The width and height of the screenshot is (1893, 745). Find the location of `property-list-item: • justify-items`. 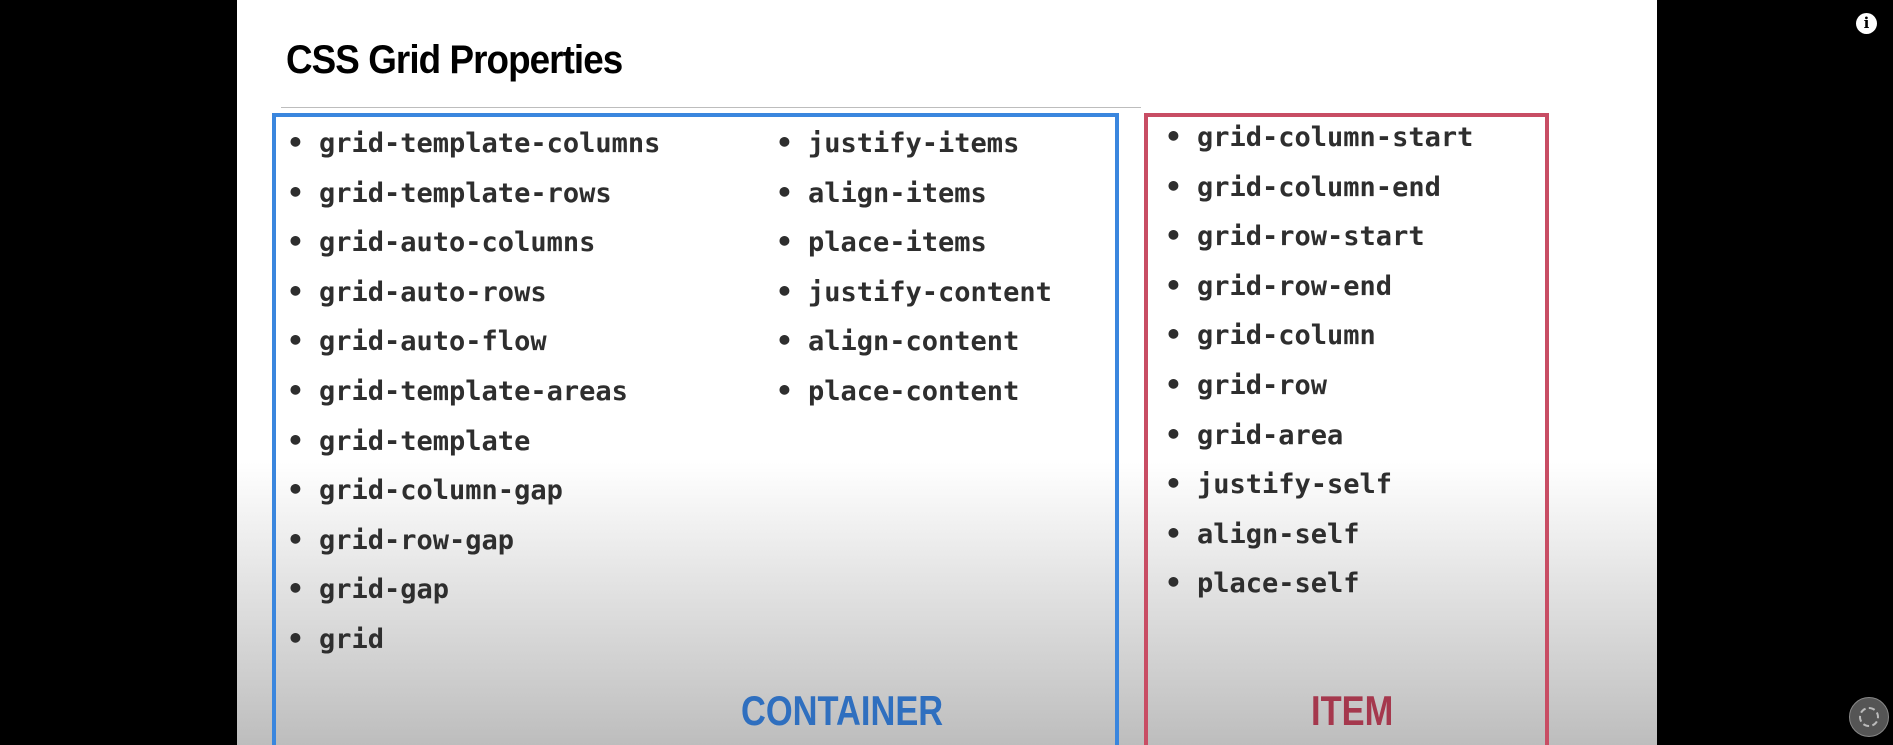

property-list-item: • justify-items is located at coordinates (914, 143).